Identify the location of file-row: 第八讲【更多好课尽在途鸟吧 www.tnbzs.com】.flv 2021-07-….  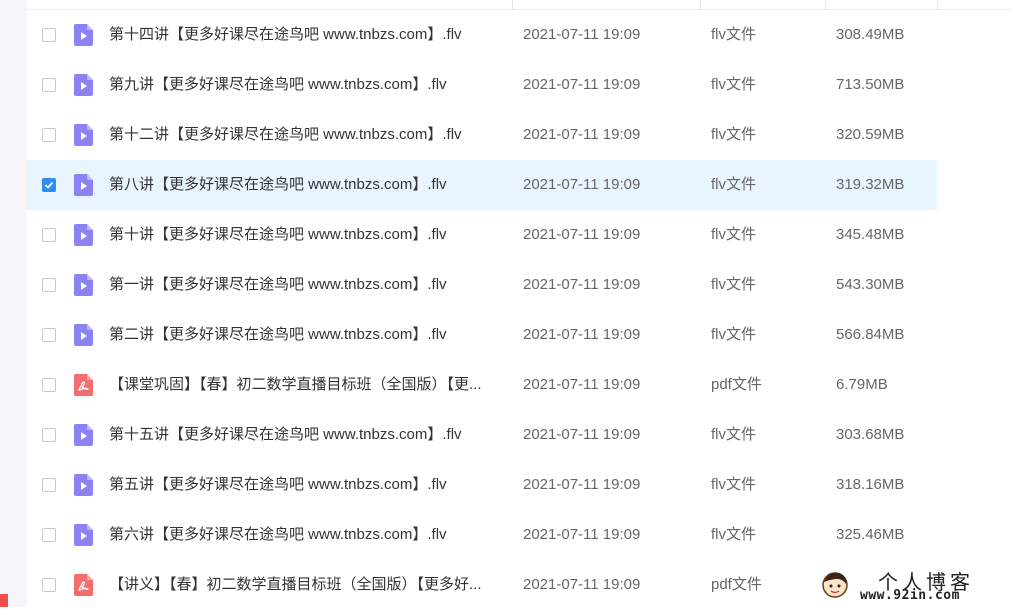
(482, 185).